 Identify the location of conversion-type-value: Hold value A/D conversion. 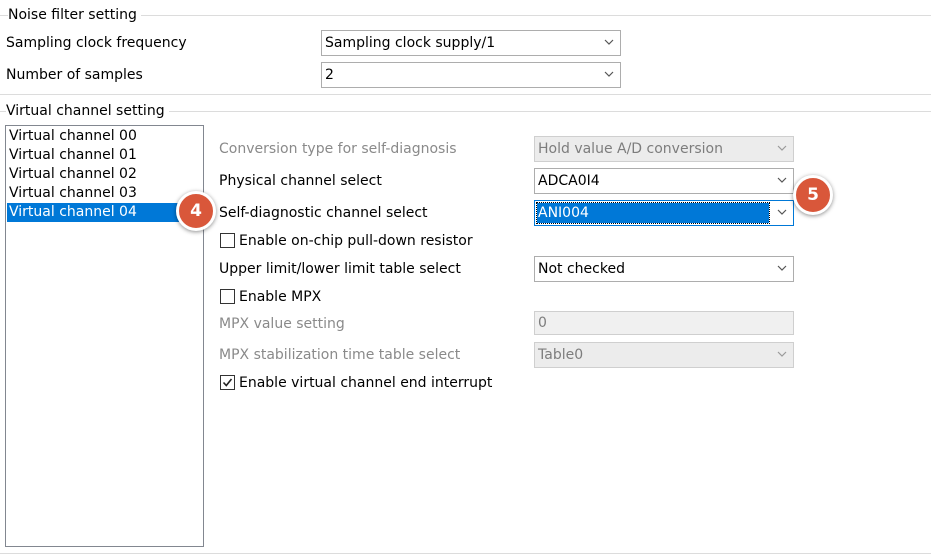
(630, 149).